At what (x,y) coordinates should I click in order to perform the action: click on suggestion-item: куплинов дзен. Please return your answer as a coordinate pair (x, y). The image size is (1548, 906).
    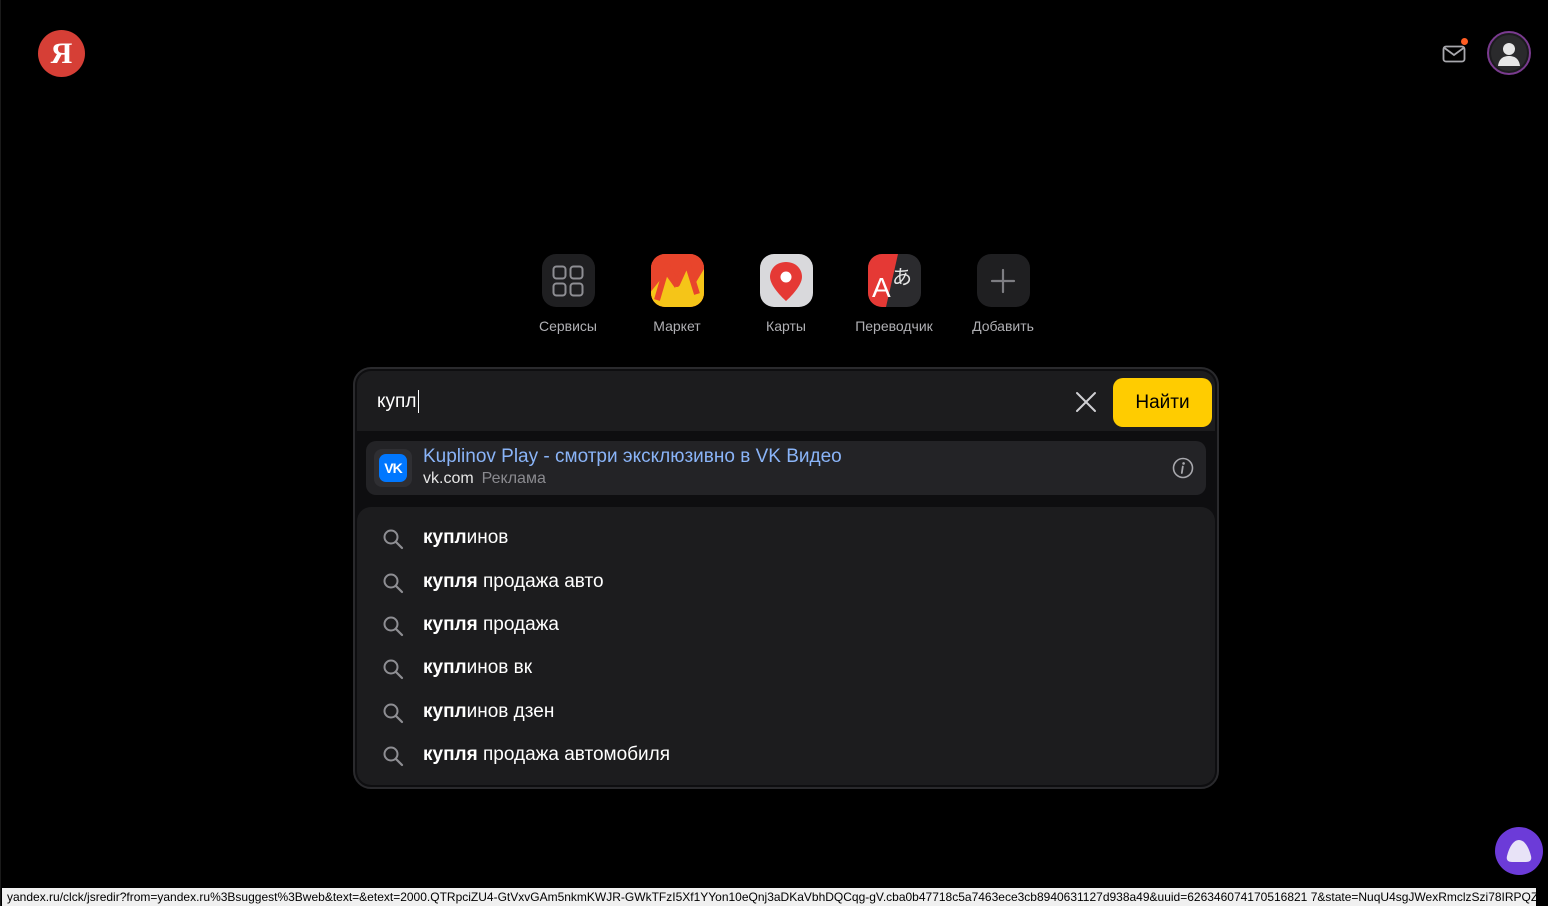
    Looking at the image, I should click on (786, 712).